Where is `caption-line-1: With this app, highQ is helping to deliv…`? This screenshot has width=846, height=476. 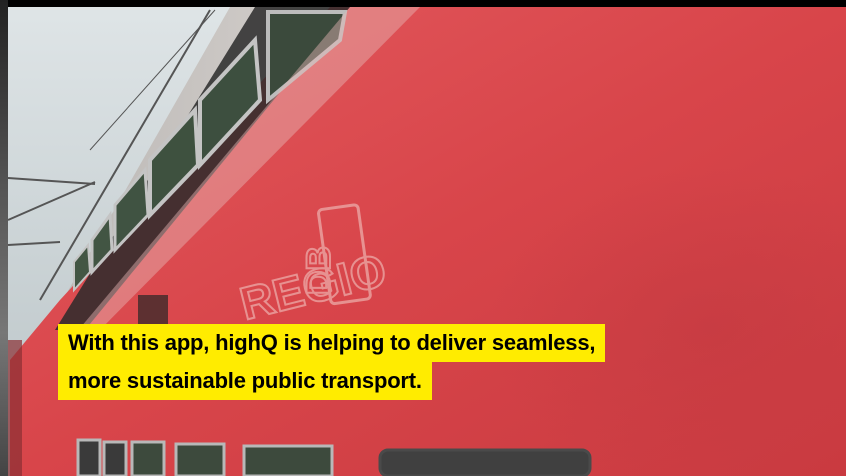 caption-line-1: With this app, highQ is helping to deliv… is located at coordinates (332, 343).